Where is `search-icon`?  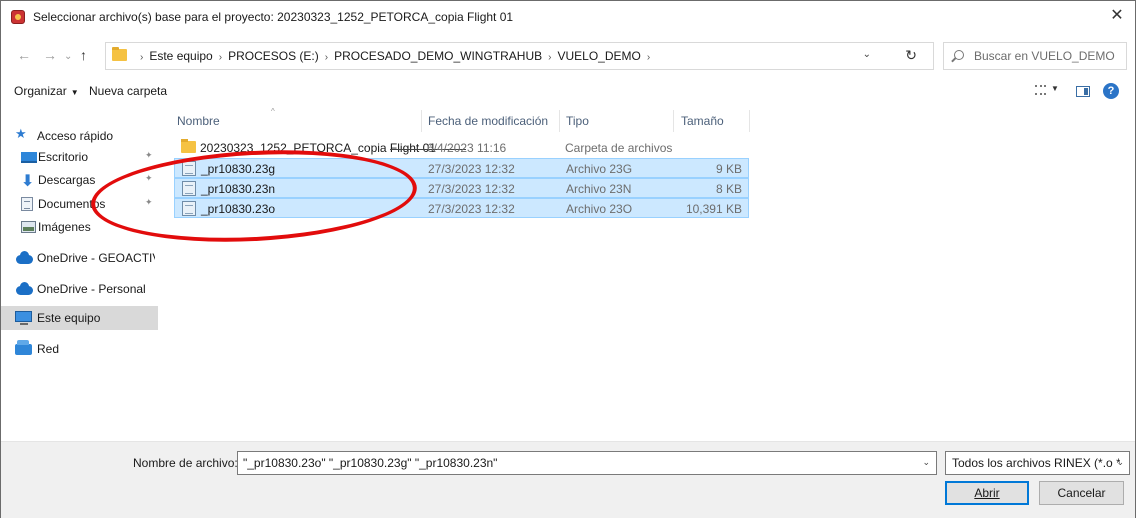 search-icon is located at coordinates (959, 55).